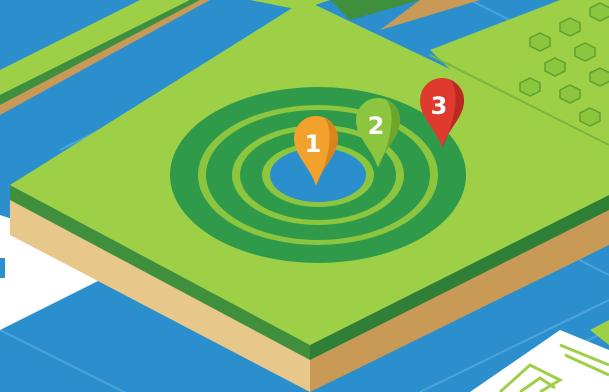 The height and width of the screenshot is (392, 609). Describe the element at coordinates (376, 126) in the screenshot. I see `pin-2-label: 2` at that location.